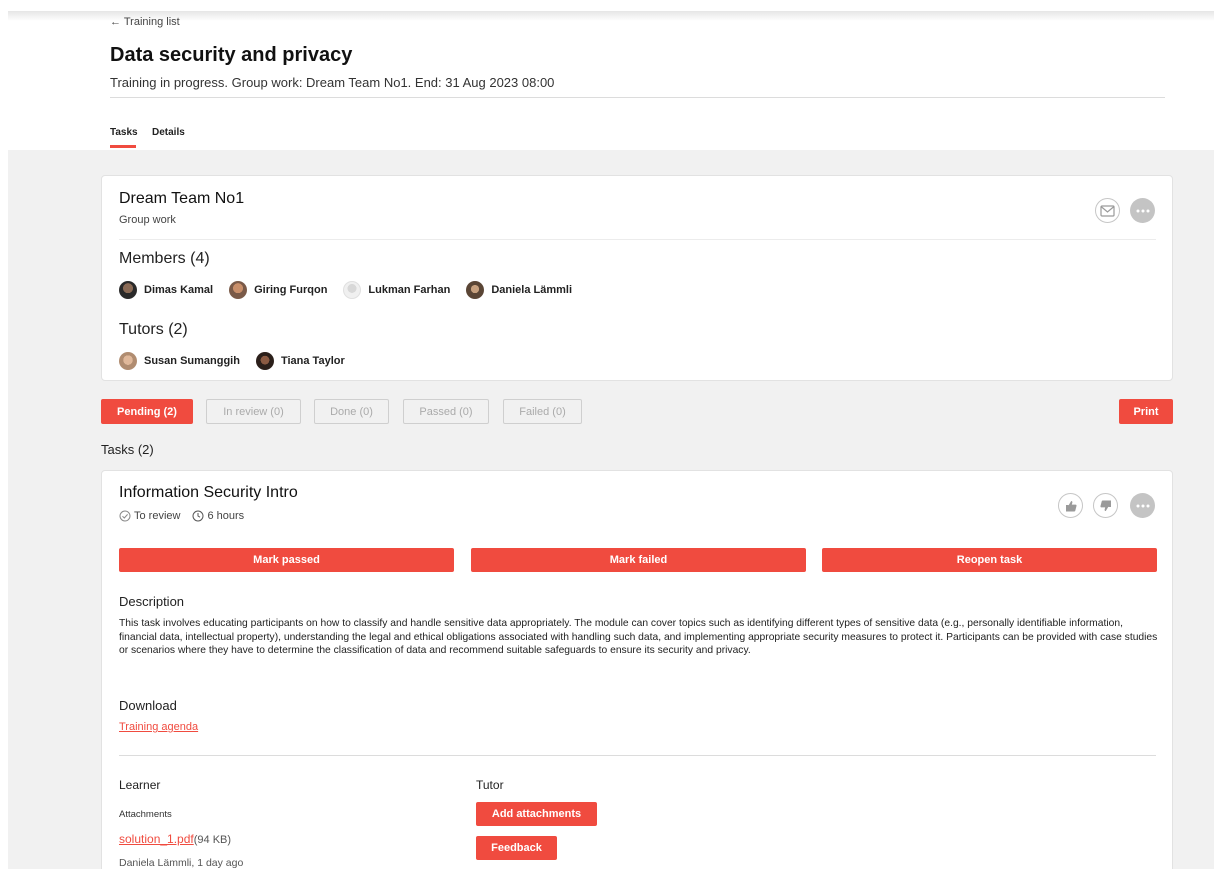 The height and width of the screenshot is (869, 1214). I want to click on attachment-file: solution_1.pdf(94 KB), so click(175, 839).